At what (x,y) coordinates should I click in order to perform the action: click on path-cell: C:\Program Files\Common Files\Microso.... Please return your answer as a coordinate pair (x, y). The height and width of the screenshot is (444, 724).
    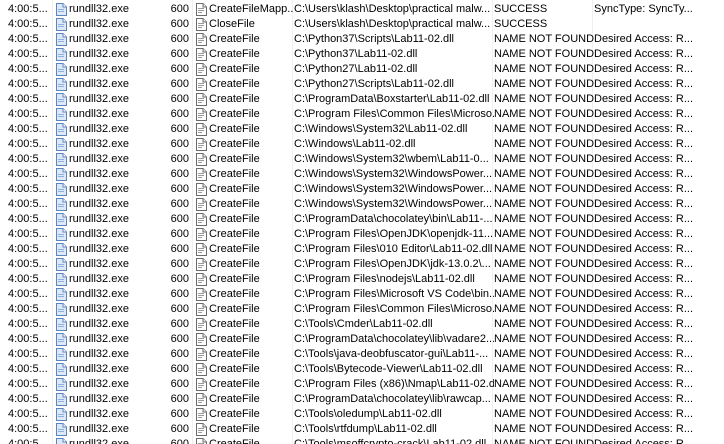
    Looking at the image, I should click on (394, 309).